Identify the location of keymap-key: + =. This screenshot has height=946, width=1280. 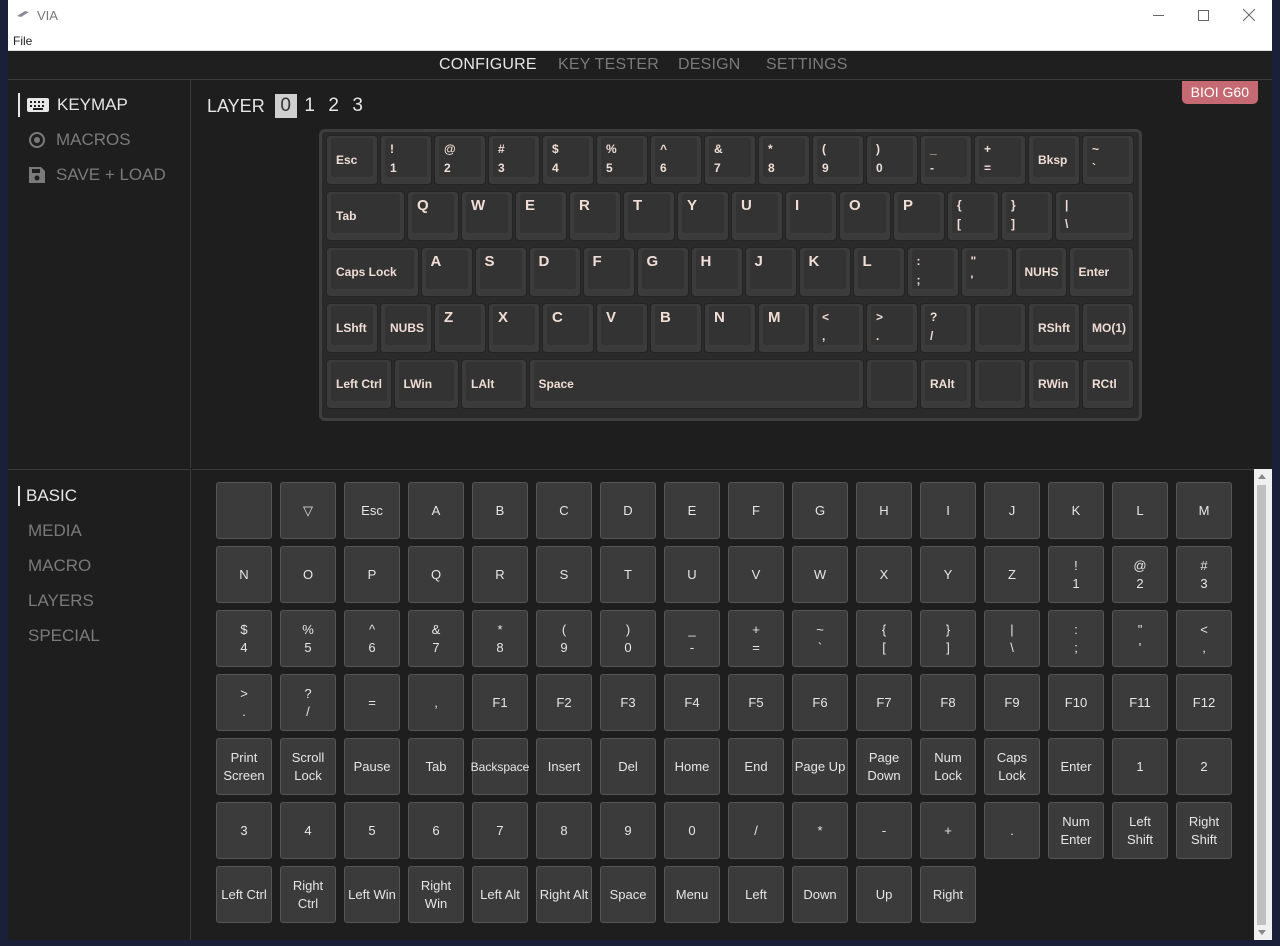
(1000, 160).